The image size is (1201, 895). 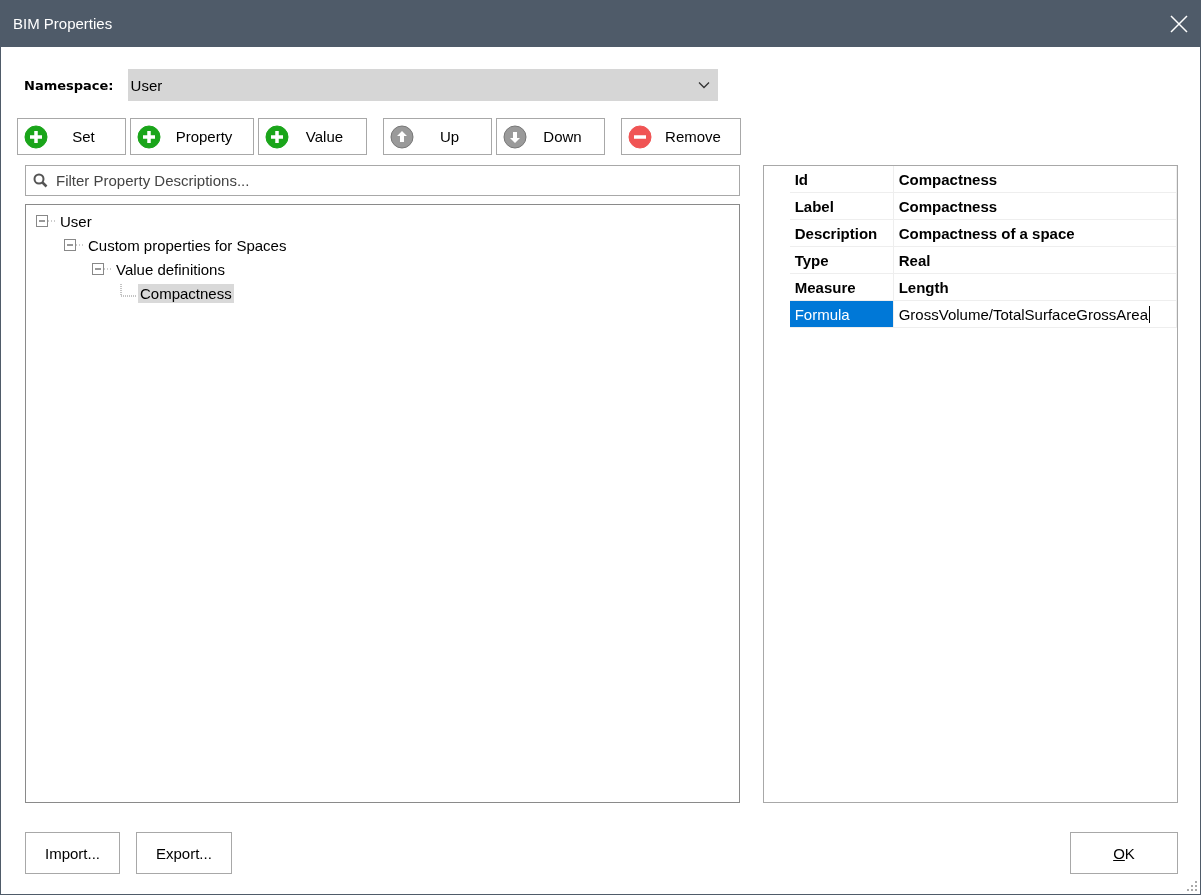 What do you see at coordinates (69, 85) in the screenshot?
I see `namespace-label: Namespace:` at bounding box center [69, 85].